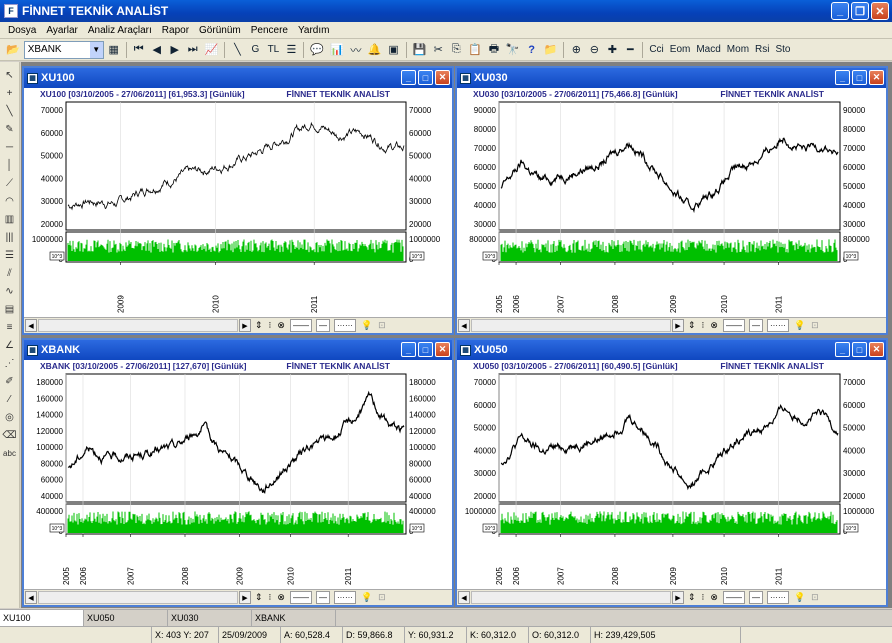  I want to click on retrace-icon: ≡, so click(10, 327).